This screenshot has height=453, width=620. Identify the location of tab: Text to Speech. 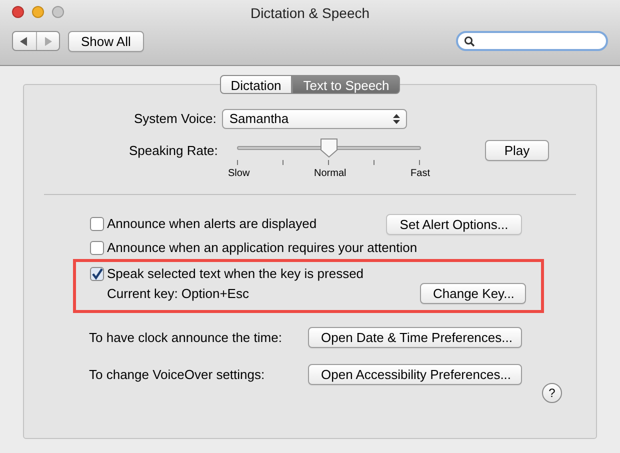
(346, 84).